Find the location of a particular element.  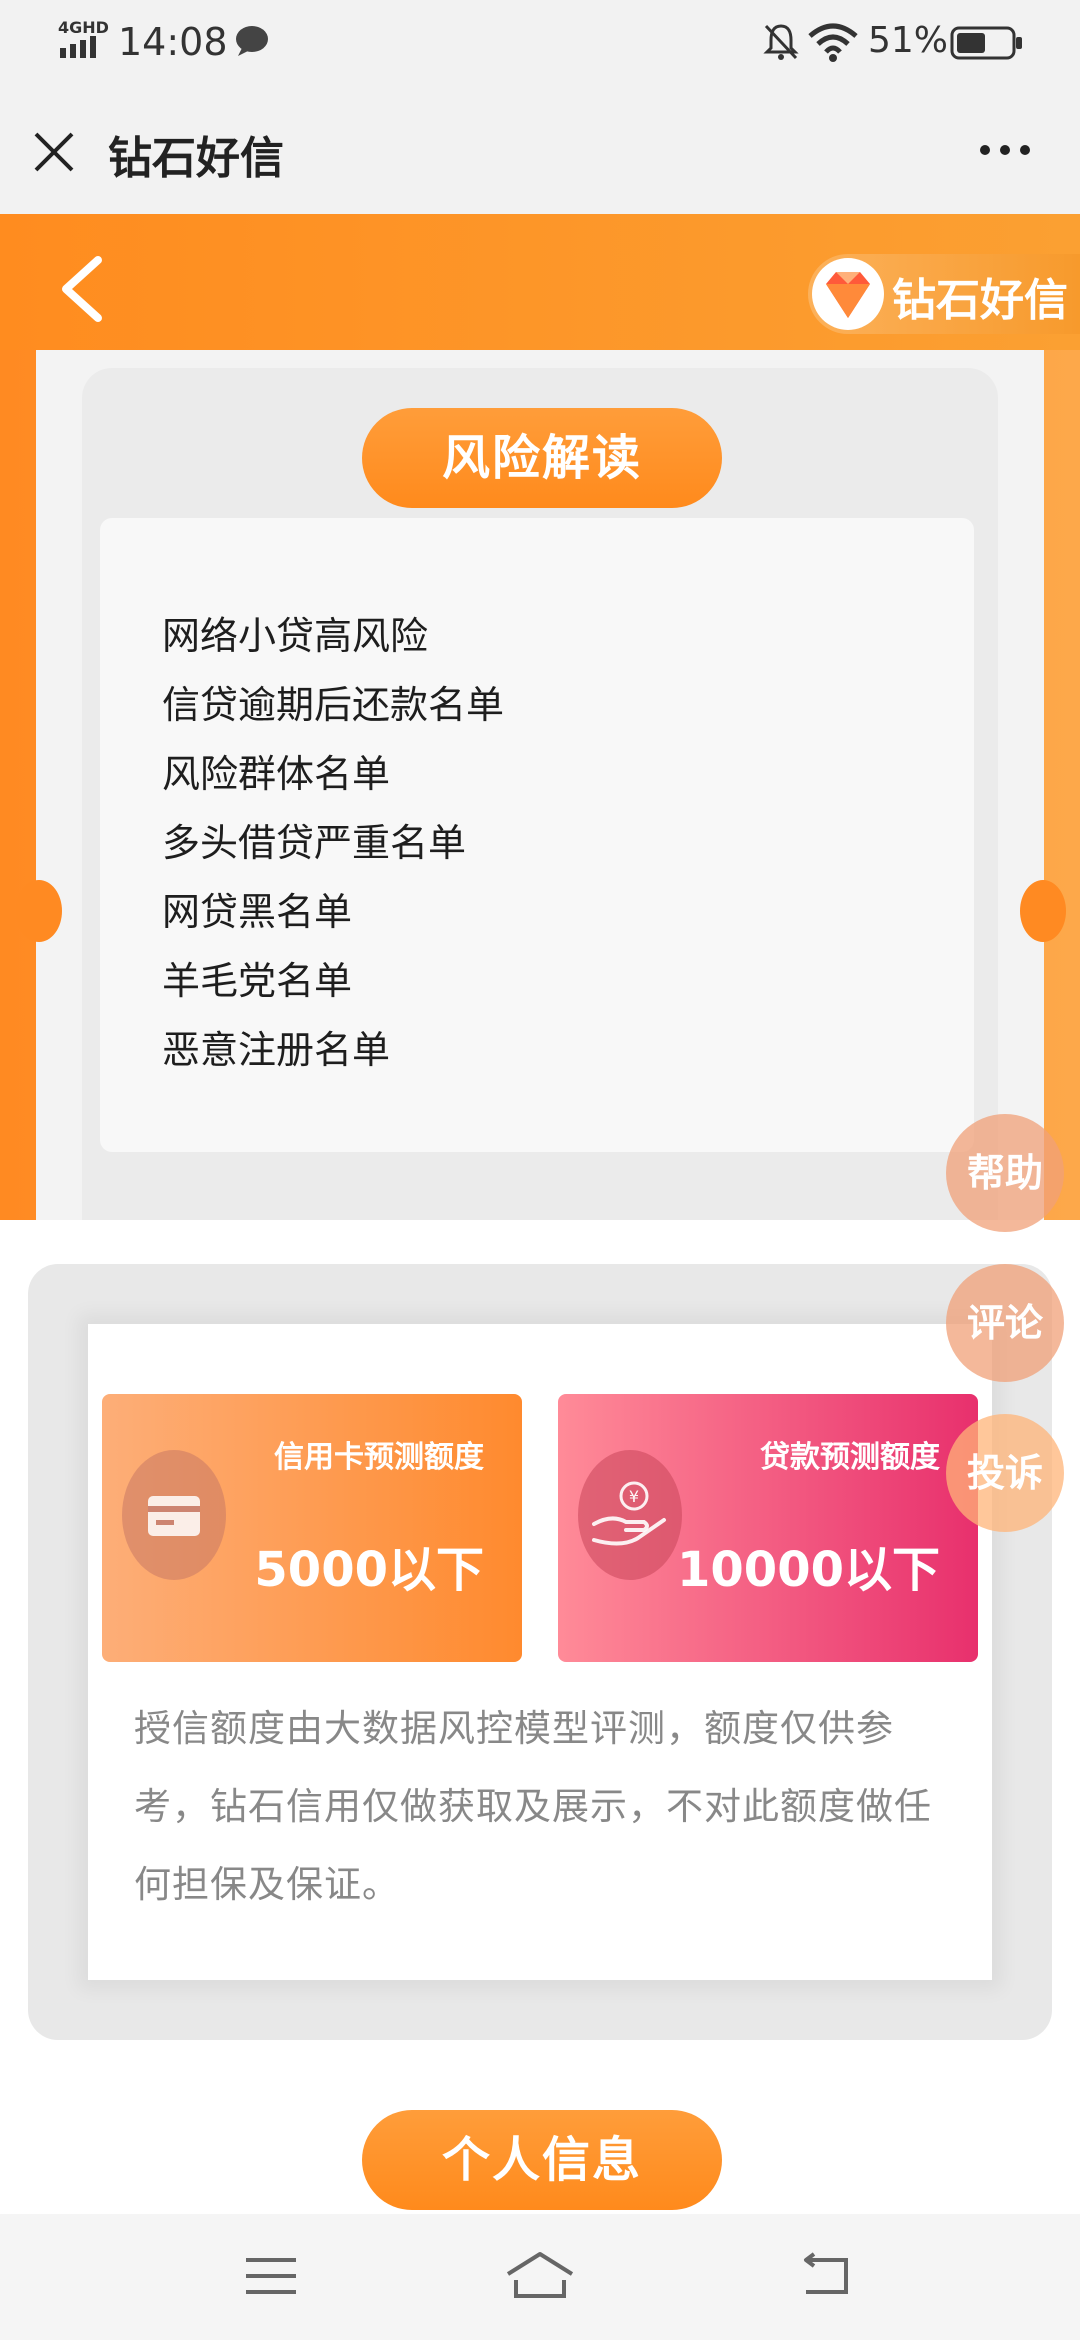

clock: 14:08 is located at coordinates (173, 42).